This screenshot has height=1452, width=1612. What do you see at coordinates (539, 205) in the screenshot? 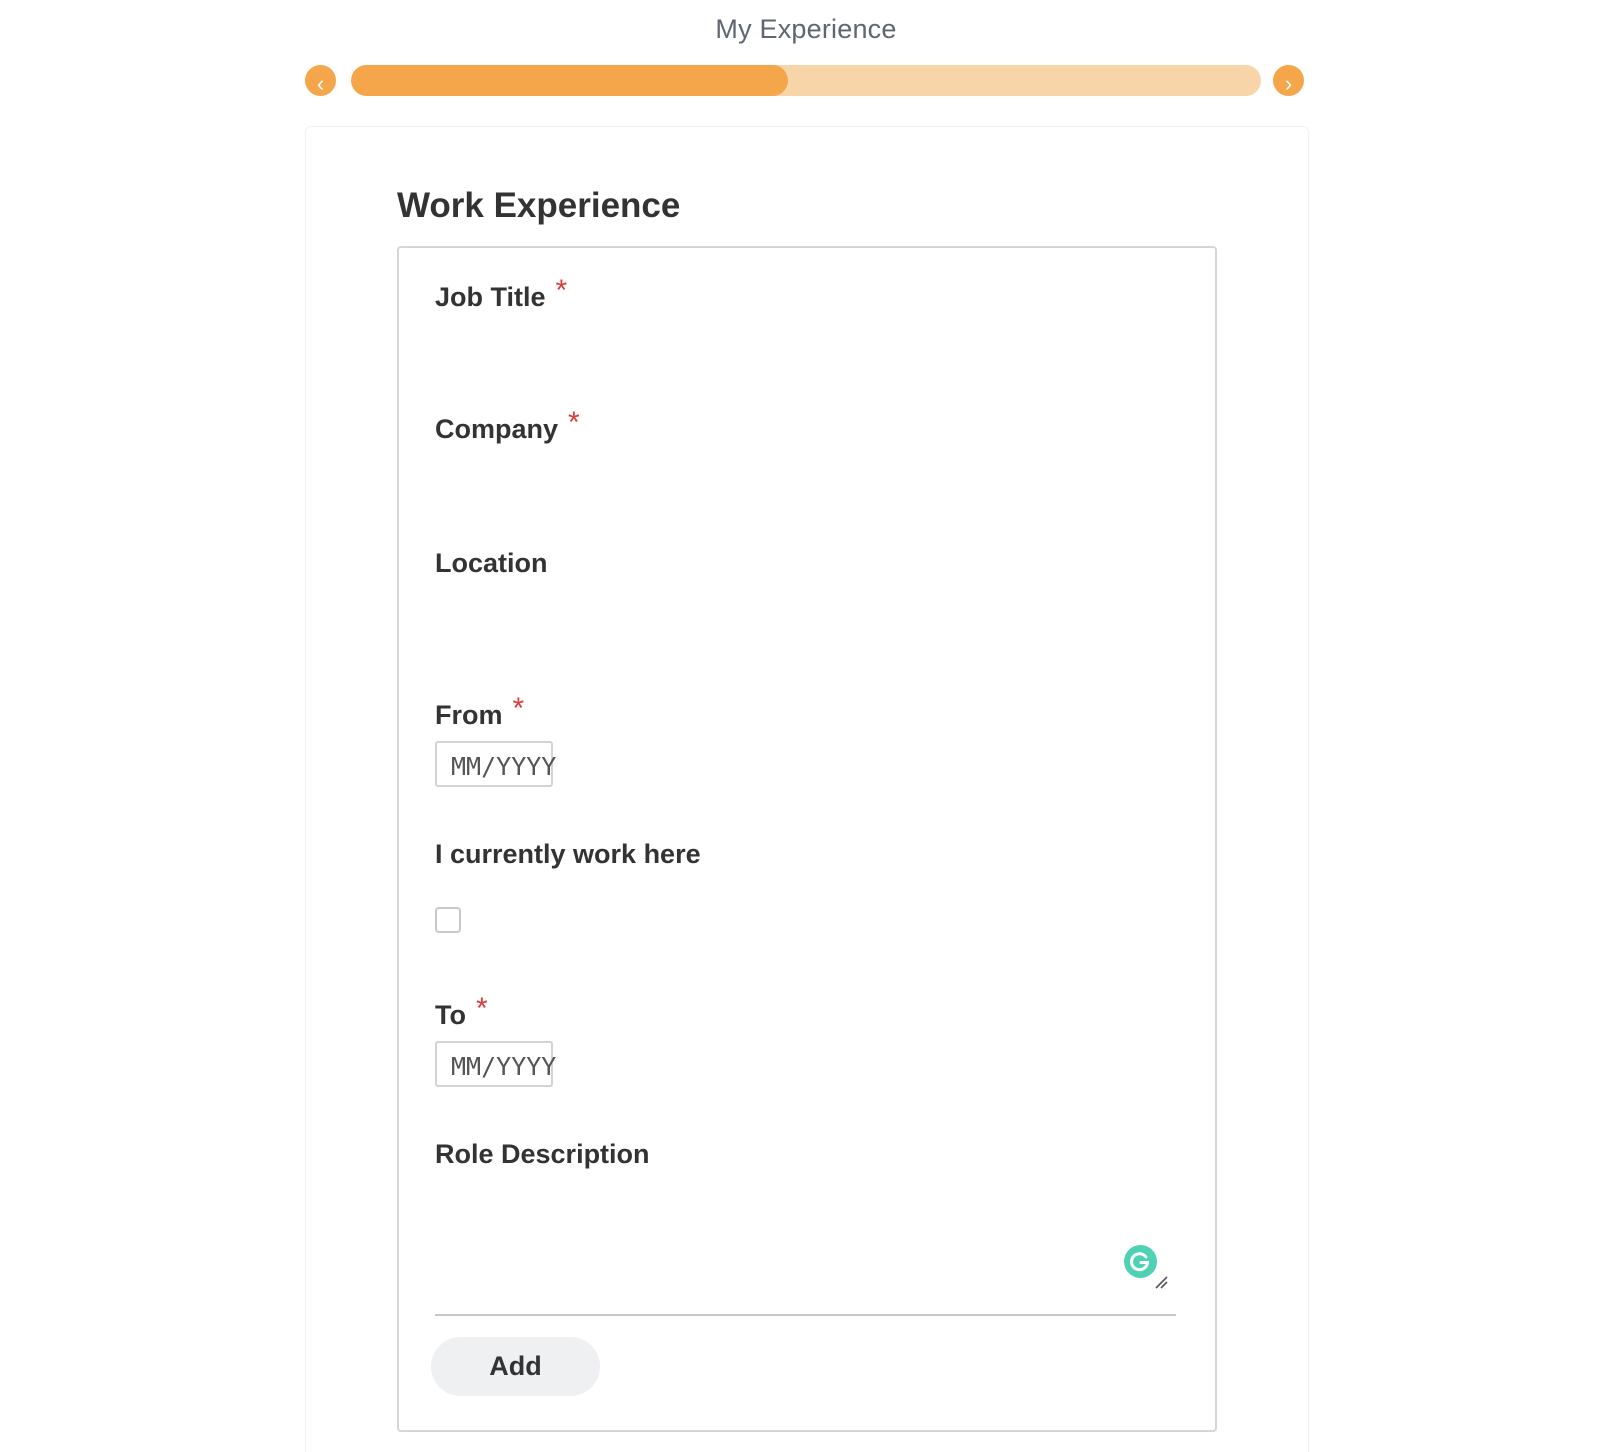
I see `section-title: Work Experience` at bounding box center [539, 205].